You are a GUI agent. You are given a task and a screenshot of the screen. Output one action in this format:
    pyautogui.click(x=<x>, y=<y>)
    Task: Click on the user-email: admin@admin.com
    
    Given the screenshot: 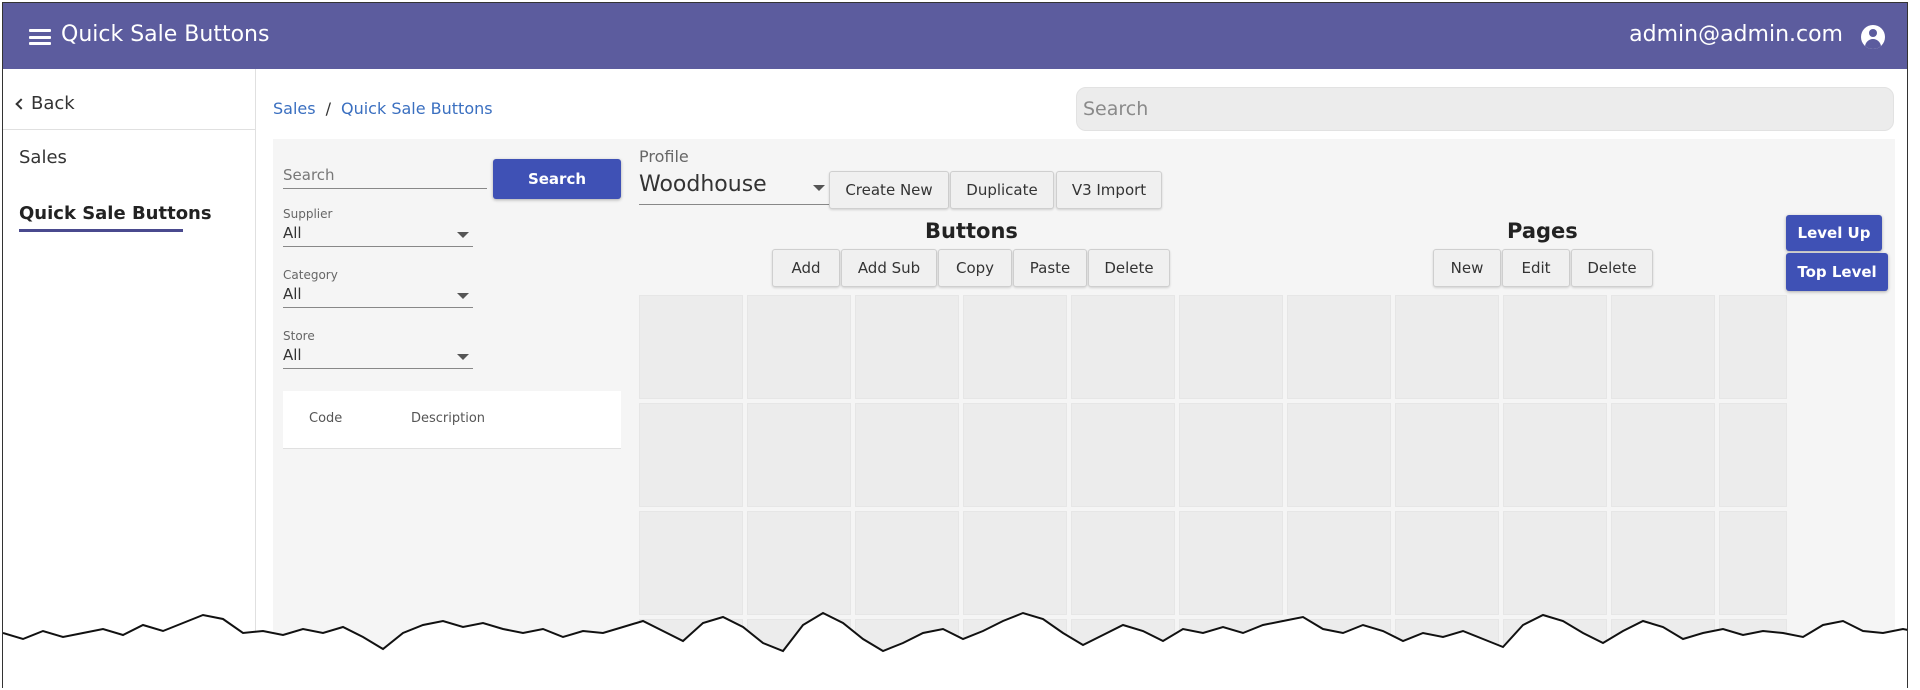 What is the action you would take?
    pyautogui.click(x=1736, y=34)
    